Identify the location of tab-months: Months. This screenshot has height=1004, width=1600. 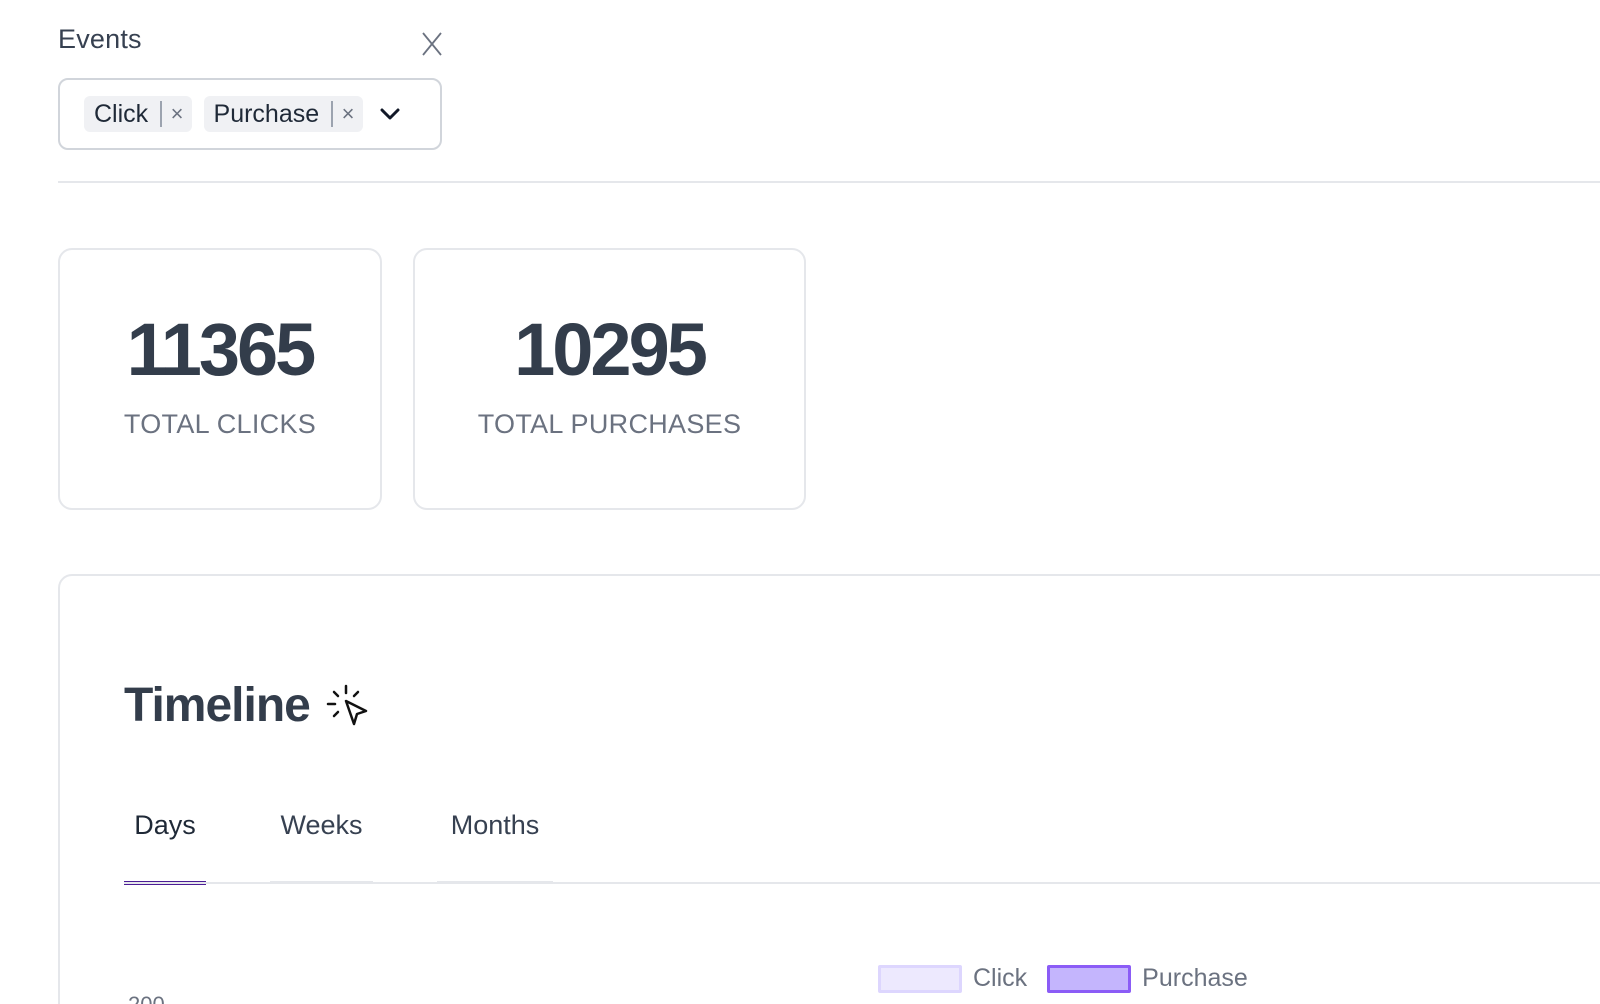
(495, 847).